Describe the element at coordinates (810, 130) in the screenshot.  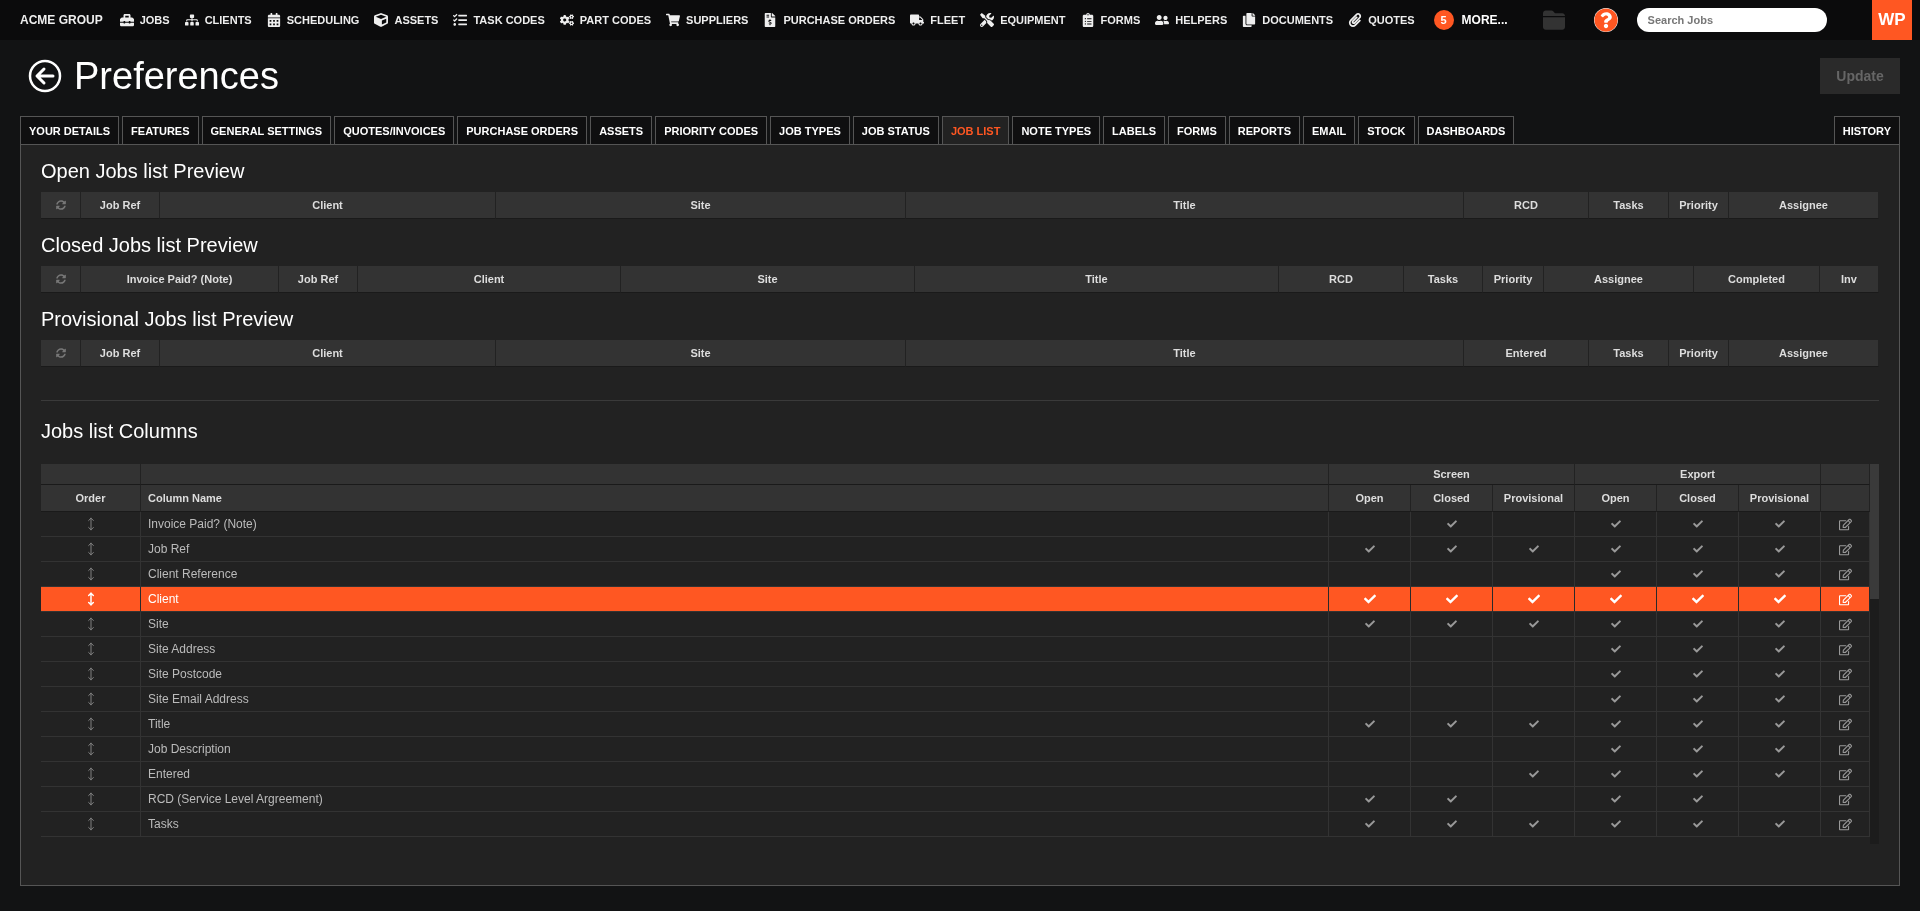
I see `tab: JOB TYPES` at that location.